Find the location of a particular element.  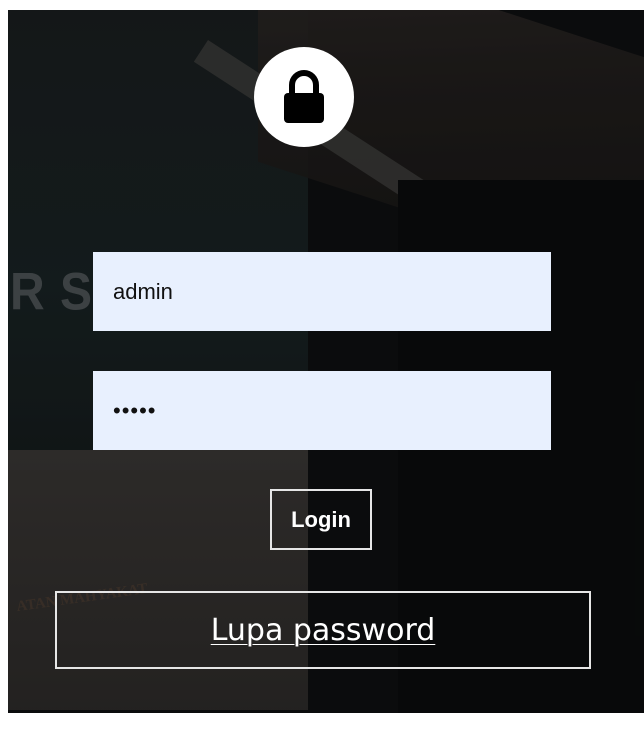

forgot-password-box: Lupa password is located at coordinates (323, 630).